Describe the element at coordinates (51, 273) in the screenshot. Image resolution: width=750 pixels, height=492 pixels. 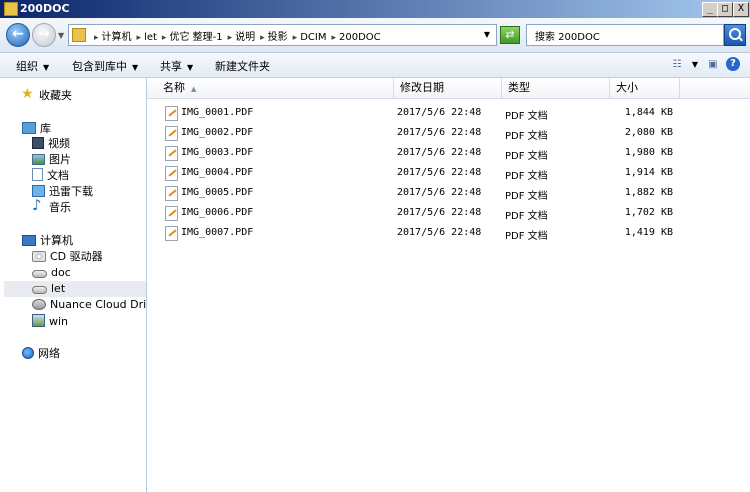
I see `nav-item-doc: doc` at that location.